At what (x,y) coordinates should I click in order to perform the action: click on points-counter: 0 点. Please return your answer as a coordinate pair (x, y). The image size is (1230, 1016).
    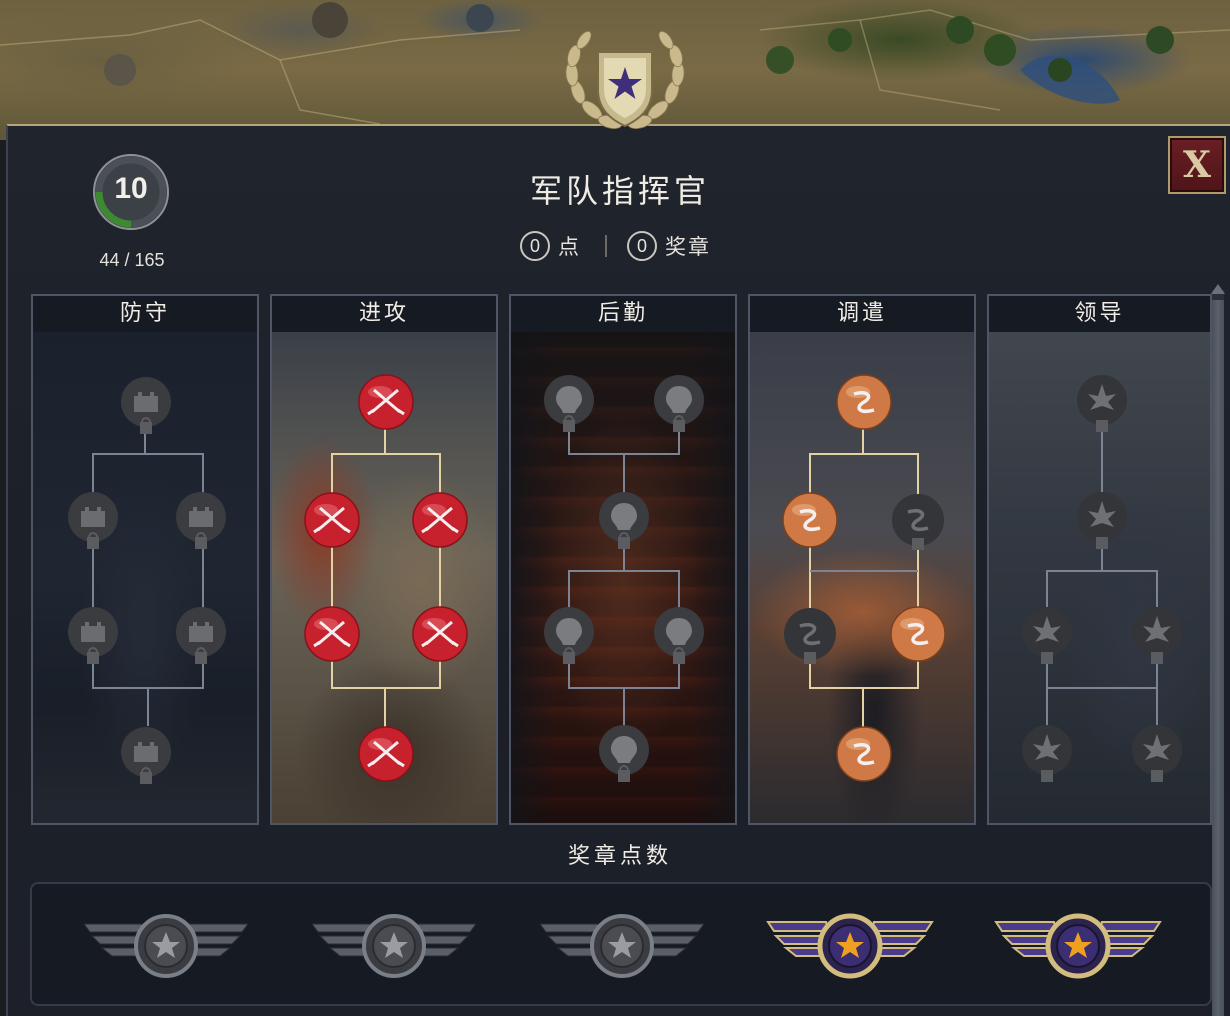
    Looking at the image, I should click on (550, 246).